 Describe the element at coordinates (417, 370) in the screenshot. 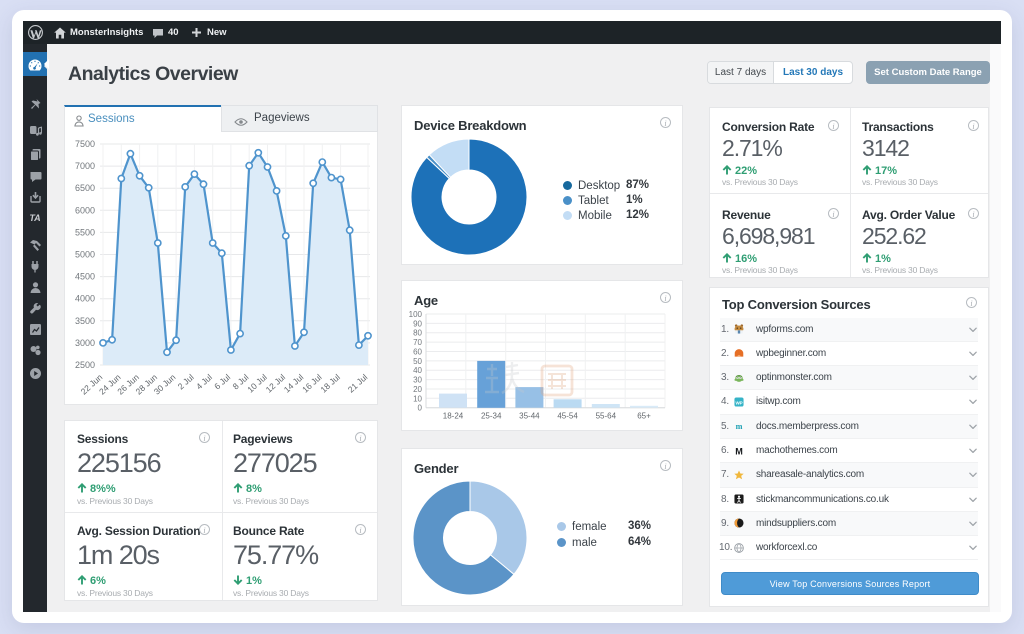

I see `svg-text: 40` at that location.